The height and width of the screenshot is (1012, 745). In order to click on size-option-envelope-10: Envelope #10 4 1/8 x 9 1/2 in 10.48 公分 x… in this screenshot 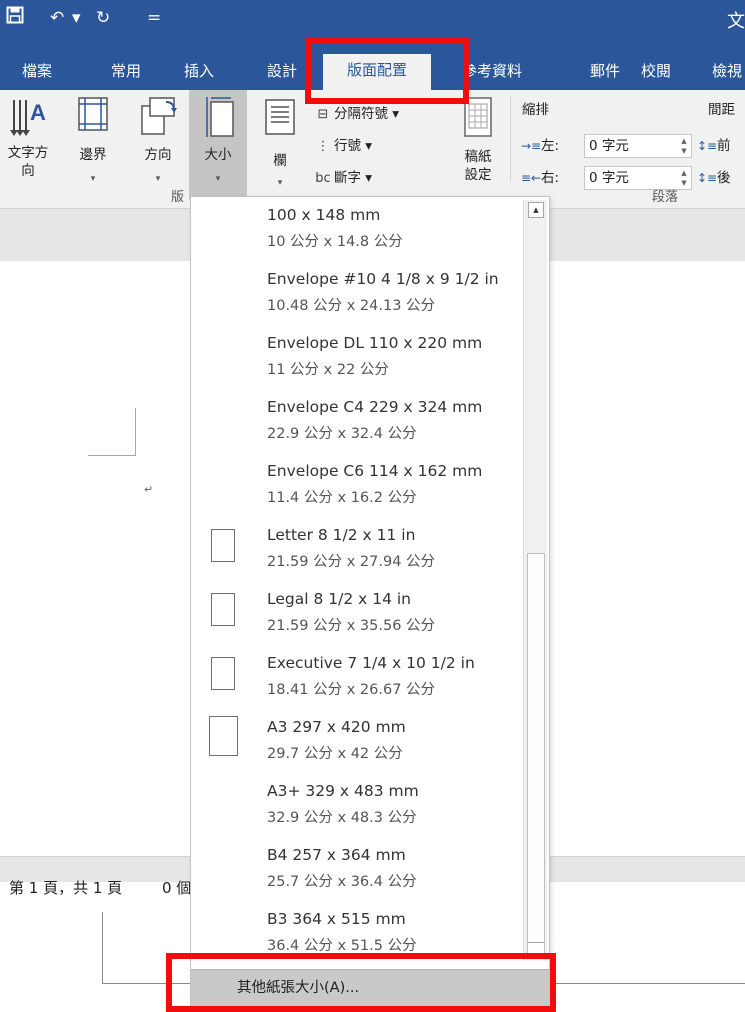, I will do `click(357, 293)`.